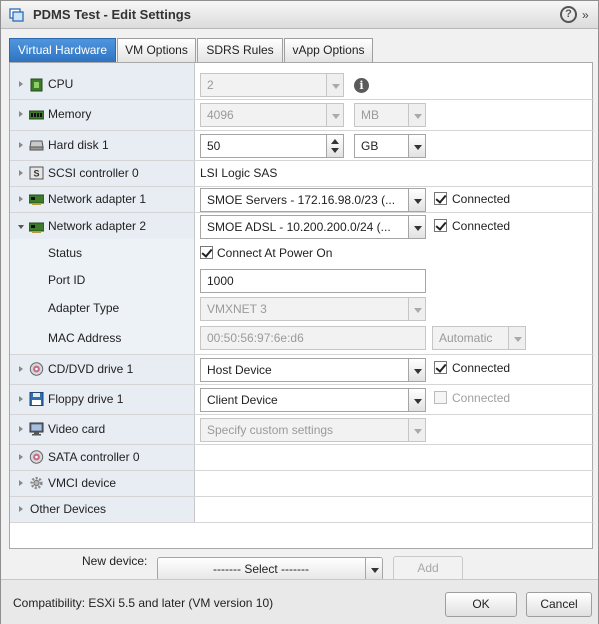 This screenshot has height=624, width=599. Describe the element at coordinates (16, 15) in the screenshot. I see `vm-icon` at that location.